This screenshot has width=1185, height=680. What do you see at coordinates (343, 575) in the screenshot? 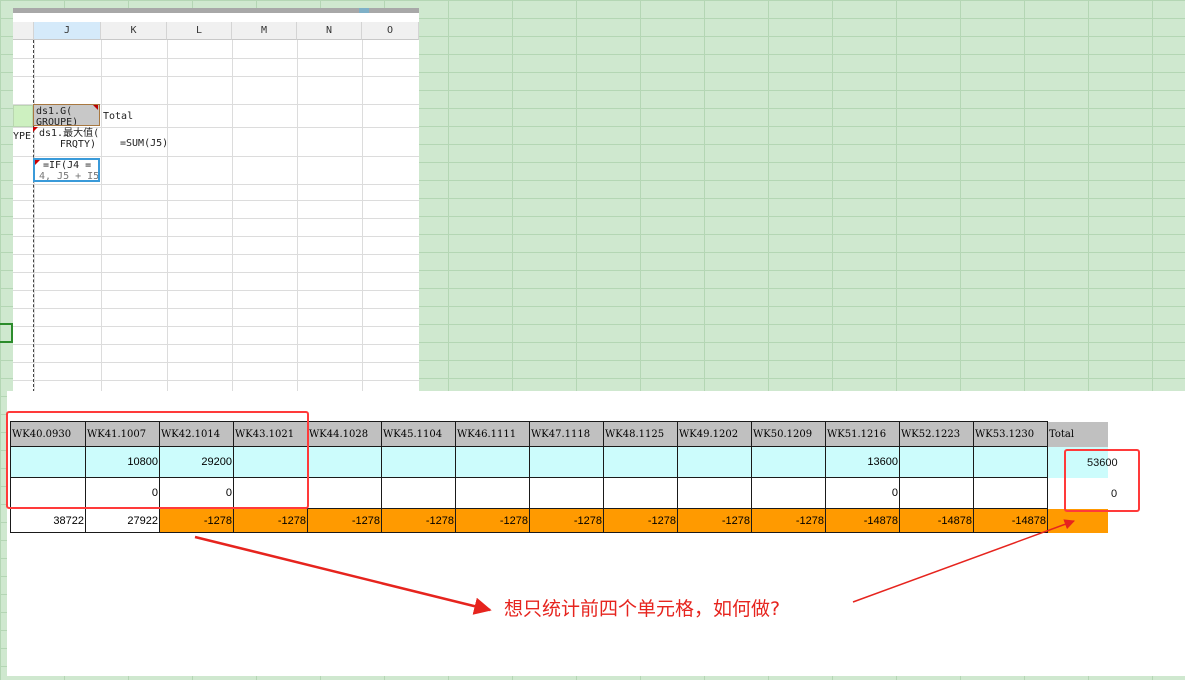
I see `arrow-to-question` at bounding box center [343, 575].